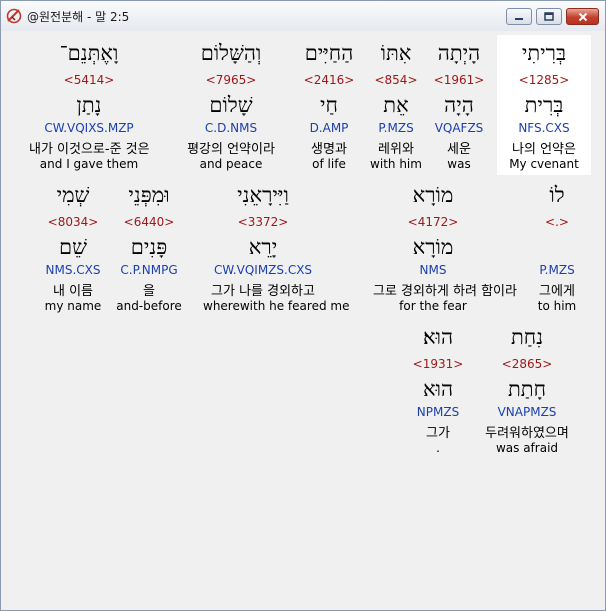  Describe the element at coordinates (73, 306) in the screenshot. I see `english-gloss: my name` at that location.